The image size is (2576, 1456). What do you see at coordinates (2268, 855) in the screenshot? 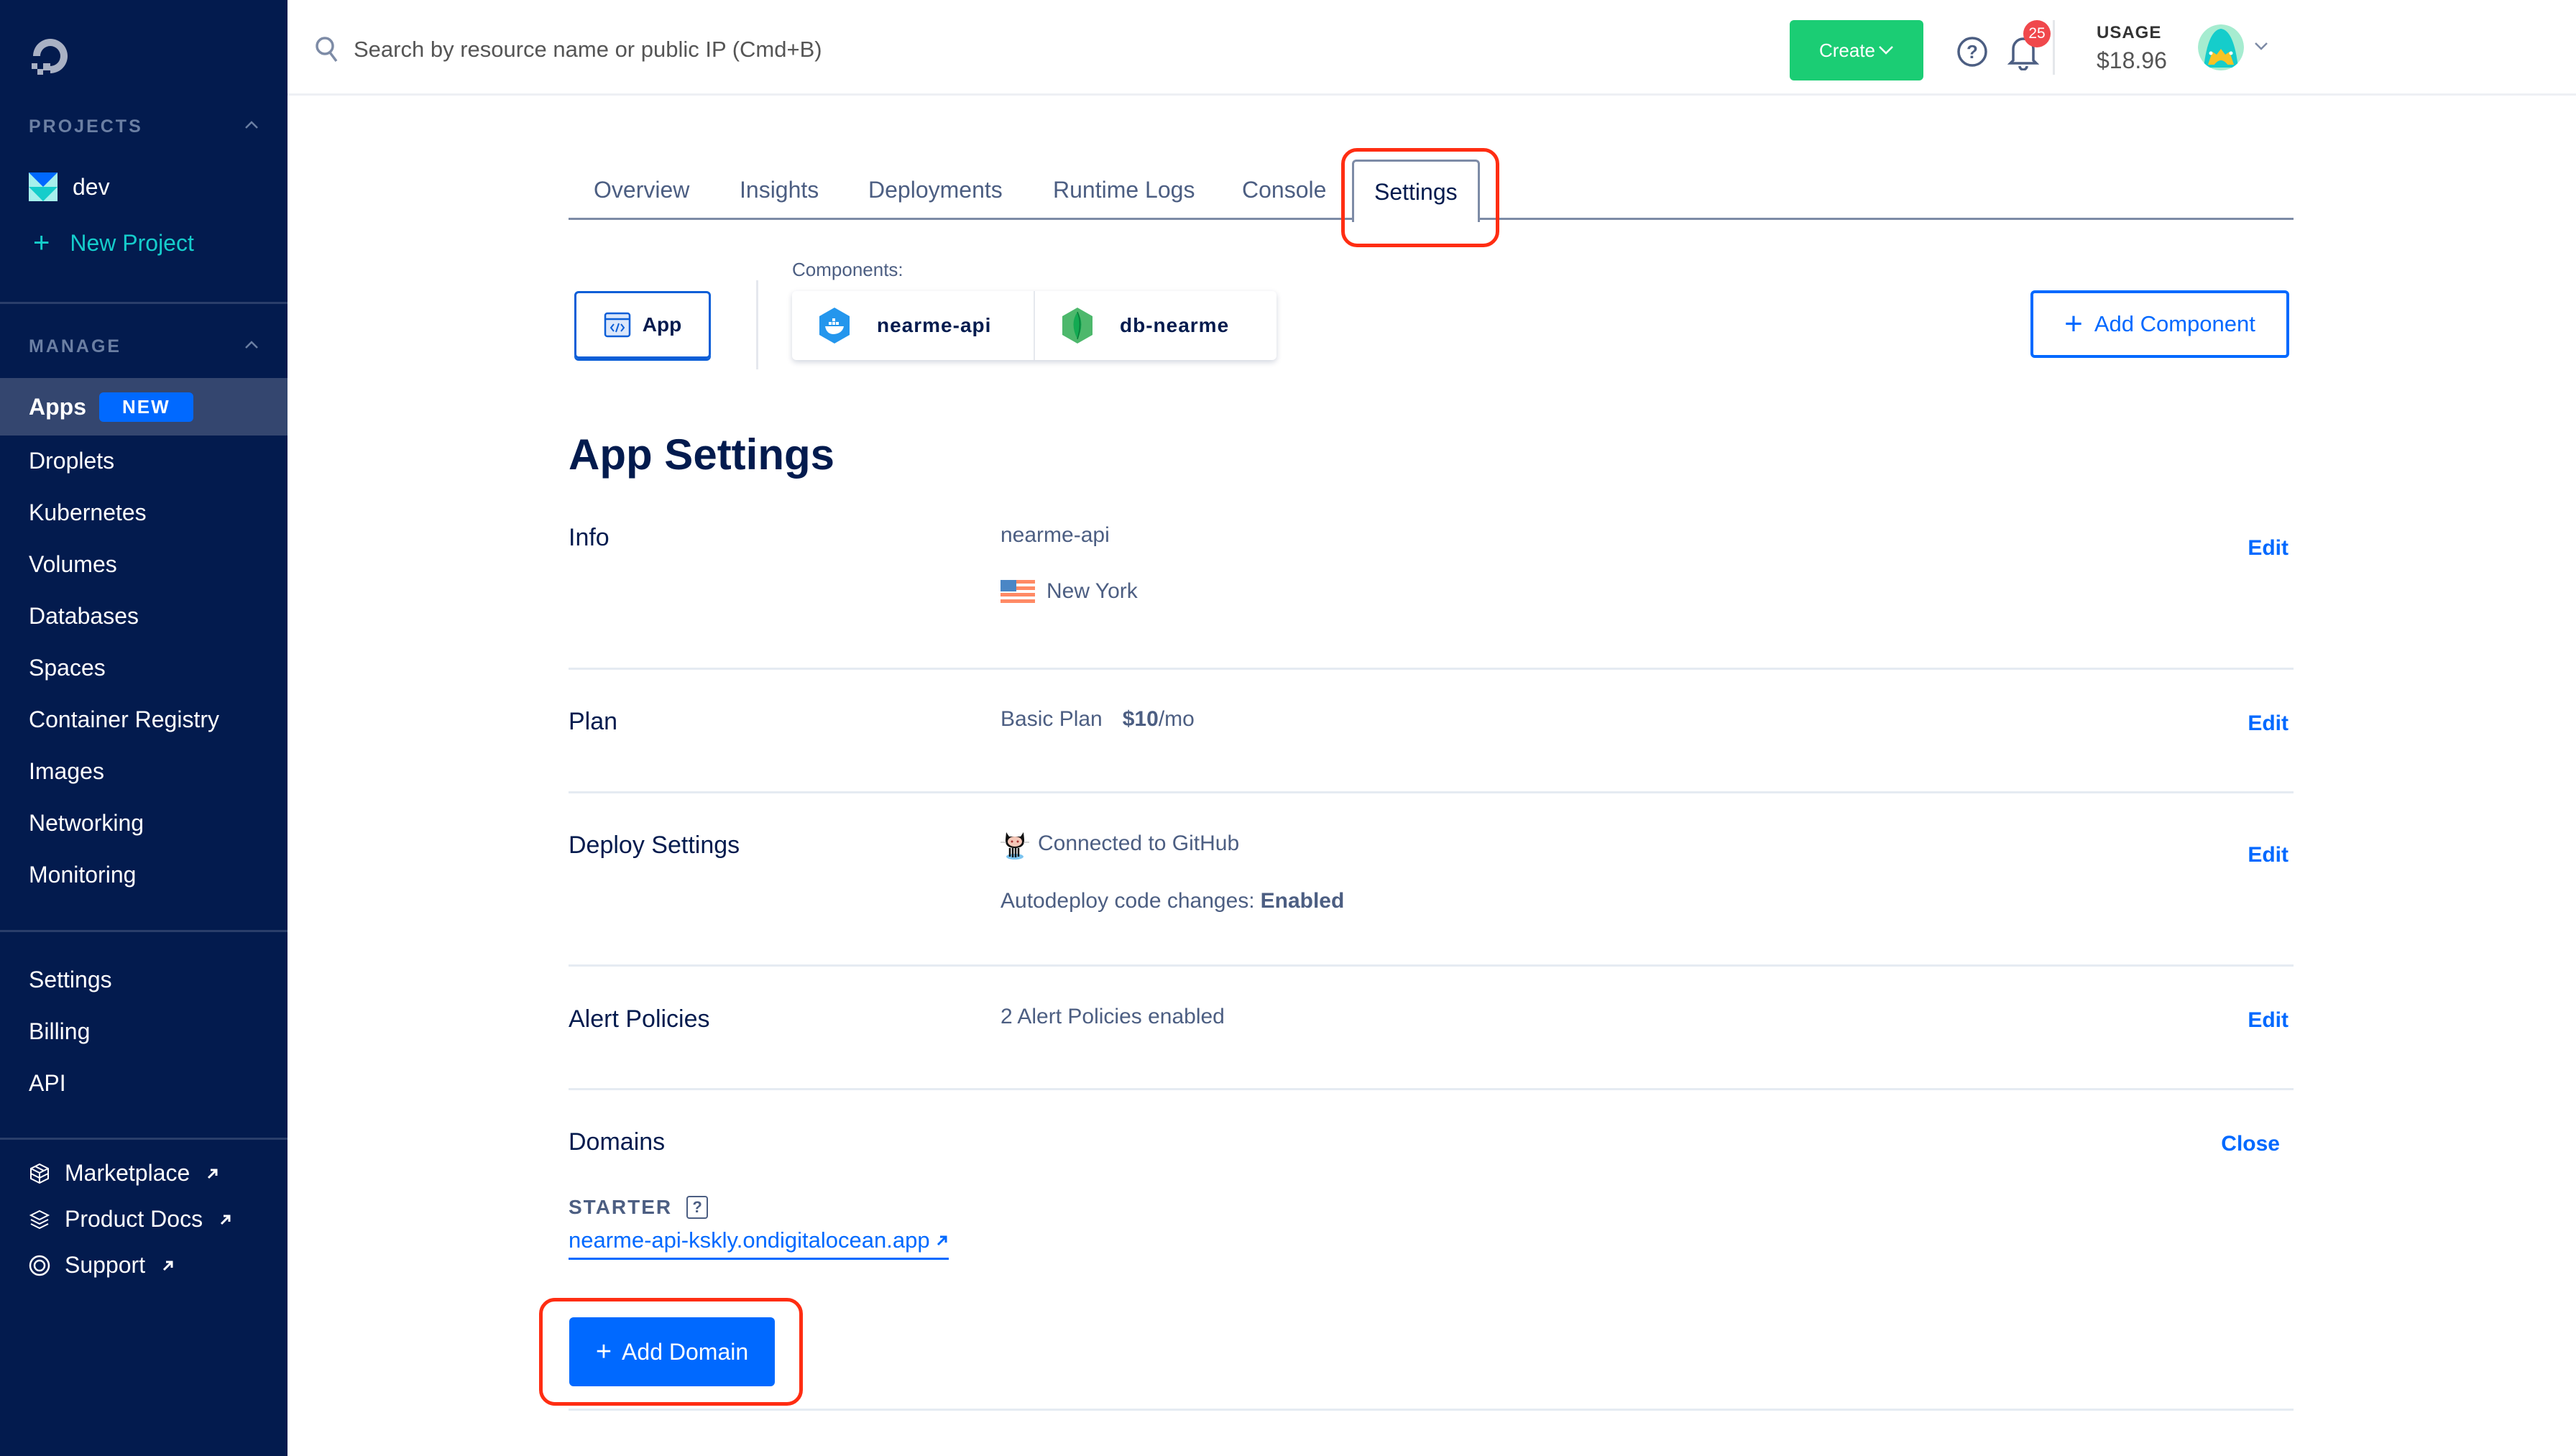
I see `deploy-settings-edit-link: Edit` at bounding box center [2268, 855].